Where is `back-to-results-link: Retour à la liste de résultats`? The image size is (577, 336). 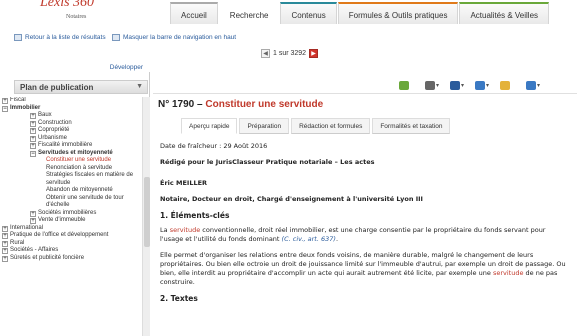 back-to-results-link: Retour à la liste de résultats is located at coordinates (60, 37).